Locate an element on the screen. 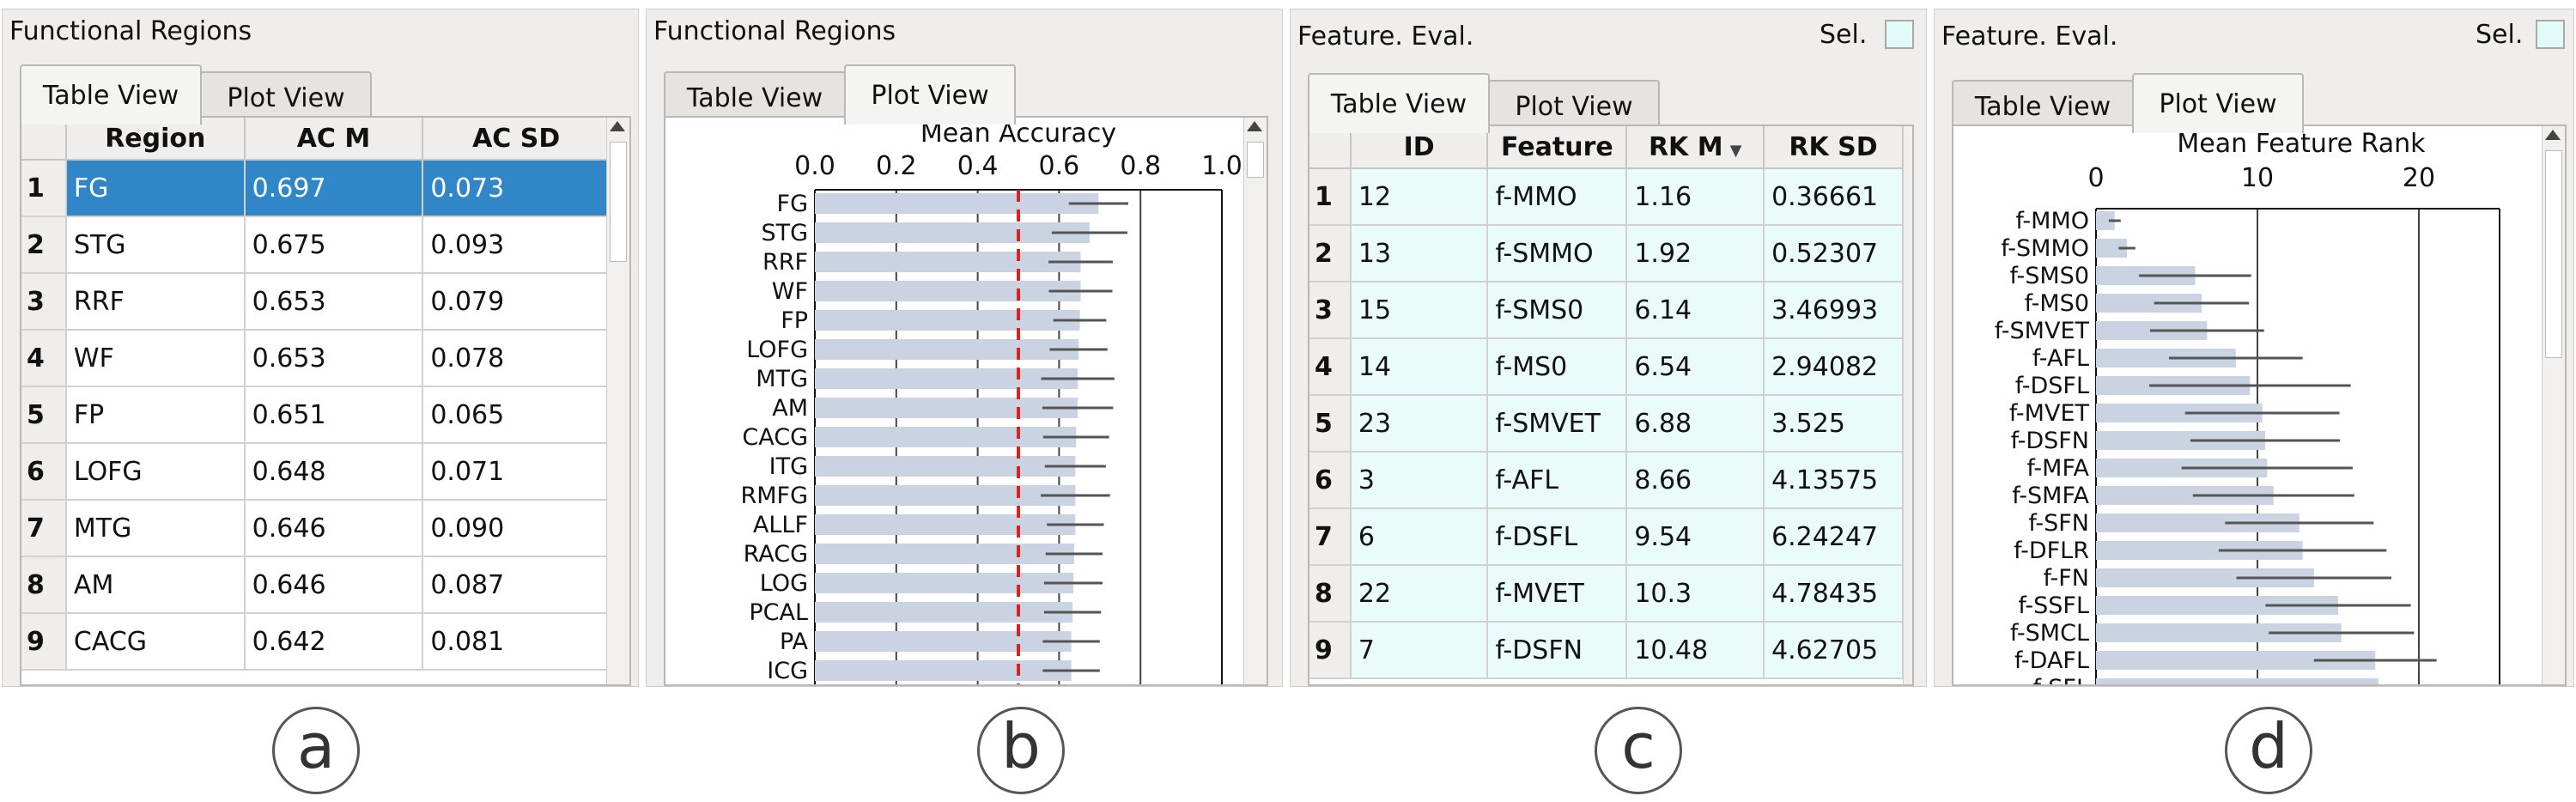  ac-sd-cell: 0.065 is located at coordinates (516, 415).